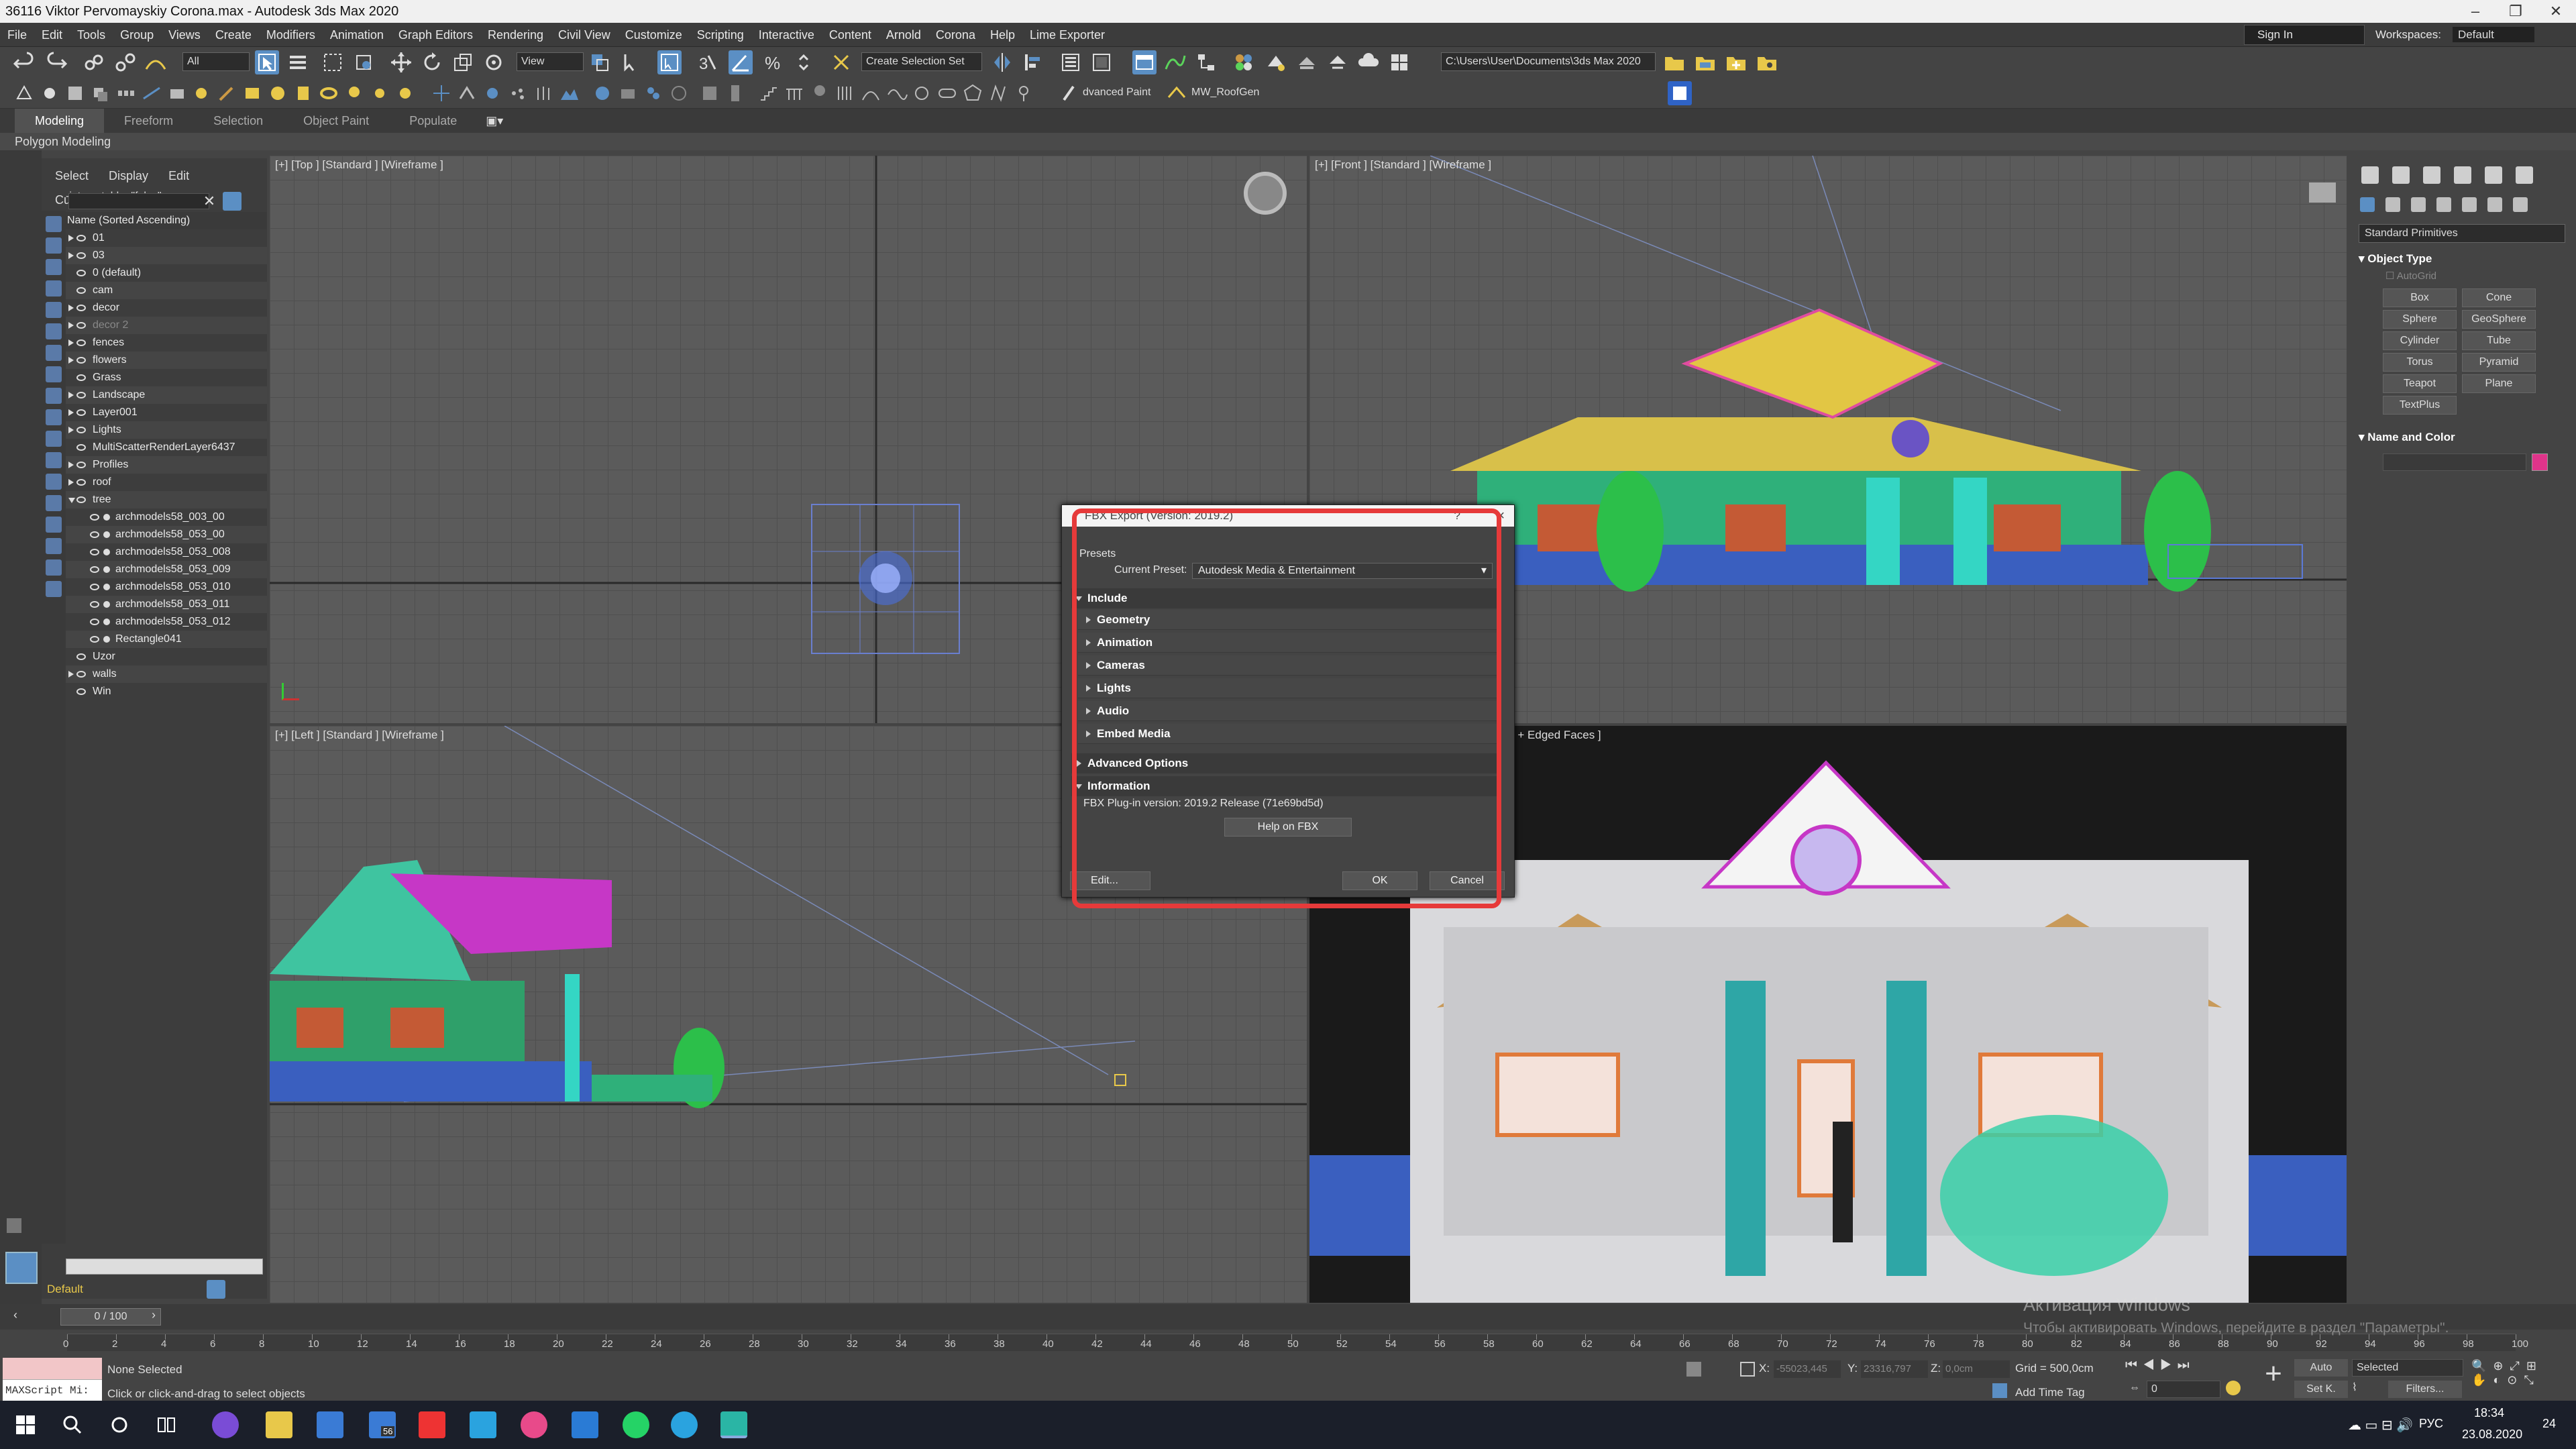 Image resolution: width=2576 pixels, height=1449 pixels. I want to click on schematic-view-icon, so click(1206, 62).